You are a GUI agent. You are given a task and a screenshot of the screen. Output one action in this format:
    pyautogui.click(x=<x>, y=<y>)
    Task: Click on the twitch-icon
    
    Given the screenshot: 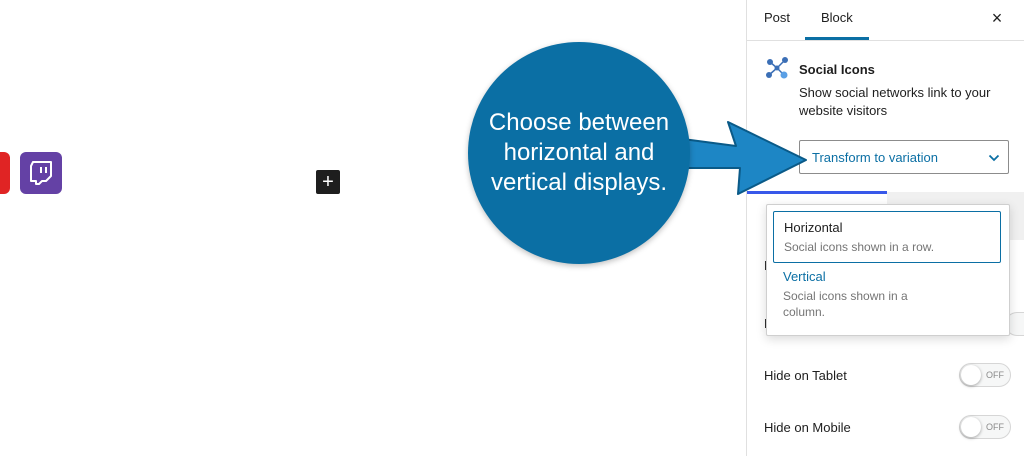 What is the action you would take?
    pyautogui.click(x=41, y=173)
    